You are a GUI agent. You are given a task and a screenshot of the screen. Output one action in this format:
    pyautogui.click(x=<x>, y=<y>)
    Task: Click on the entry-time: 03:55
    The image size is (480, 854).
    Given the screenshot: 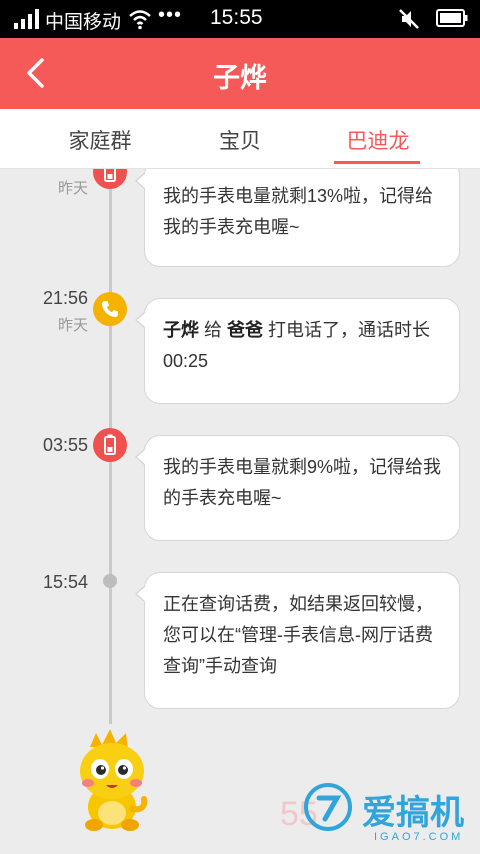 What is the action you would take?
    pyautogui.click(x=65, y=445)
    